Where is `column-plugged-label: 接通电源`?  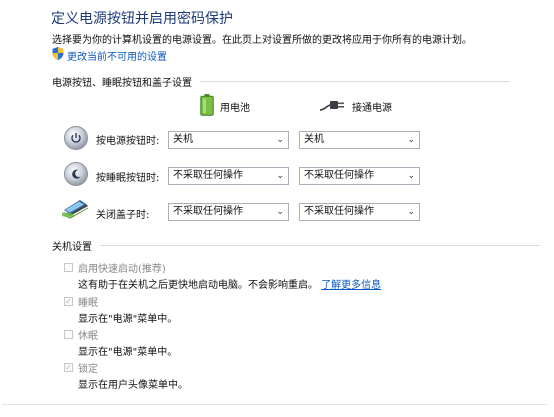
column-plugged-label: 接通电源 is located at coordinates (372, 108).